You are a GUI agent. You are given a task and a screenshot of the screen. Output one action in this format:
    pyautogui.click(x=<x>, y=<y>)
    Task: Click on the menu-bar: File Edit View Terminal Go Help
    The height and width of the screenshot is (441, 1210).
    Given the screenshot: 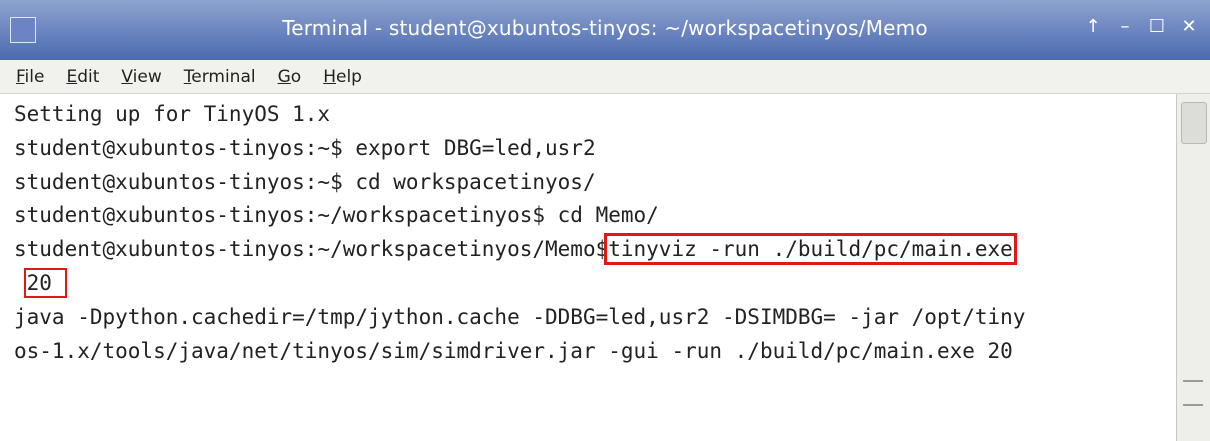 What is the action you would take?
    pyautogui.click(x=605, y=77)
    